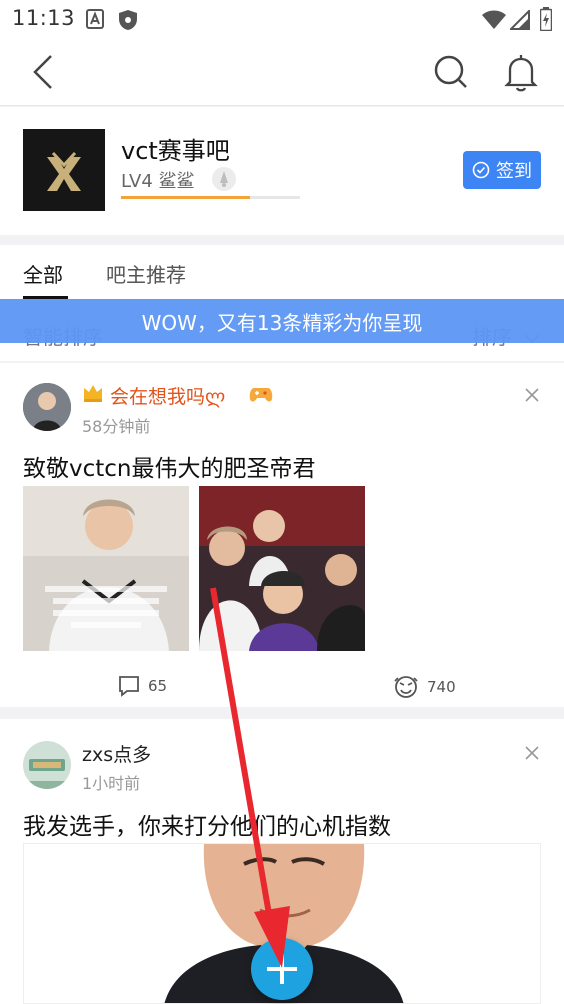 The image size is (564, 1004). I want to click on like-button: 740, so click(424, 687).